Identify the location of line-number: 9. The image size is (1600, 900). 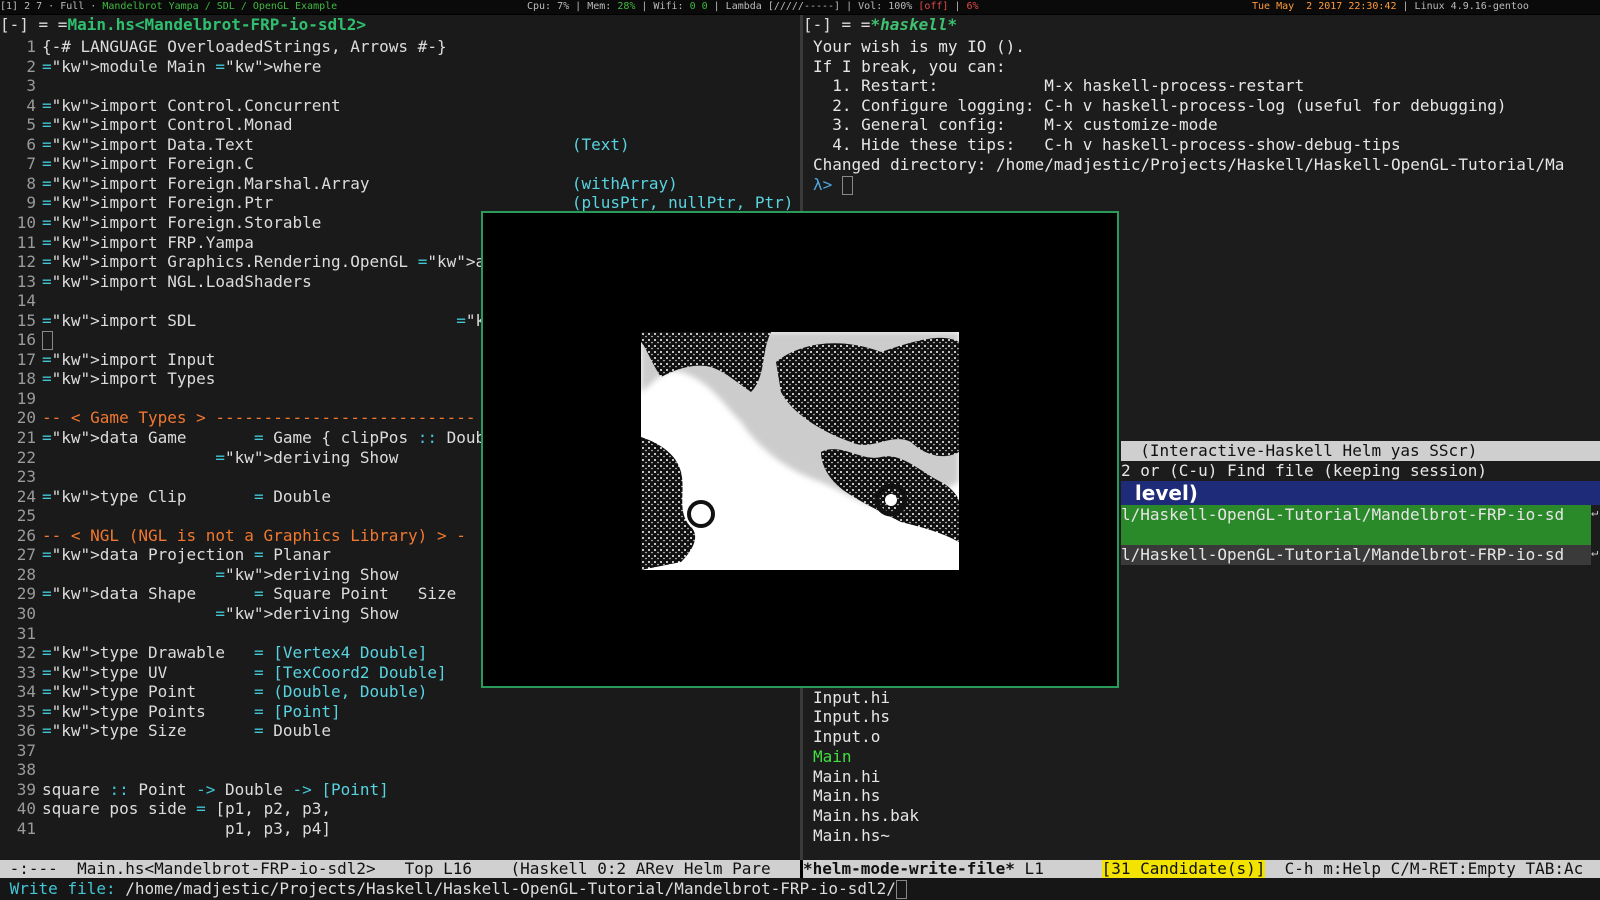
(31, 203).